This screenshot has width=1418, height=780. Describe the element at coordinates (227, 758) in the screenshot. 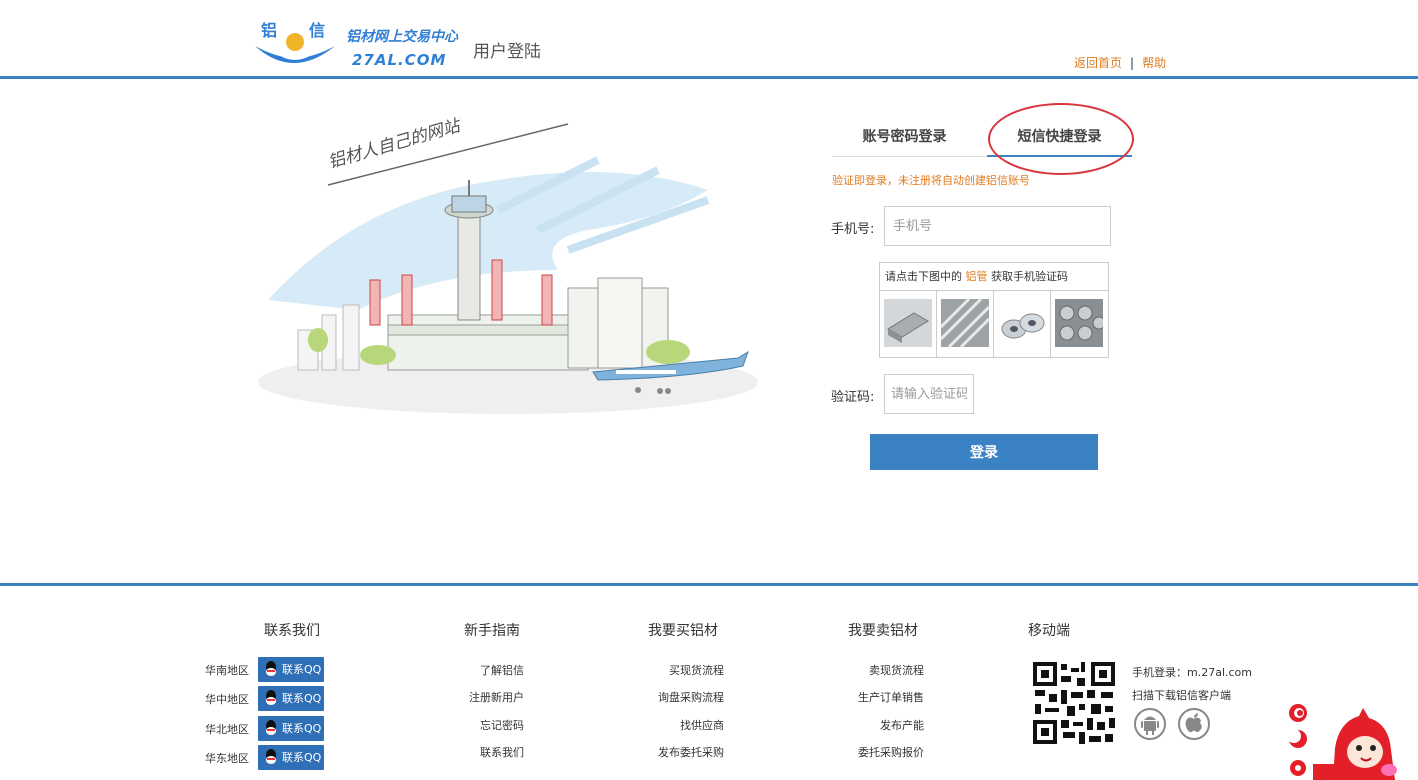

I see `region-label: 华东地区` at that location.